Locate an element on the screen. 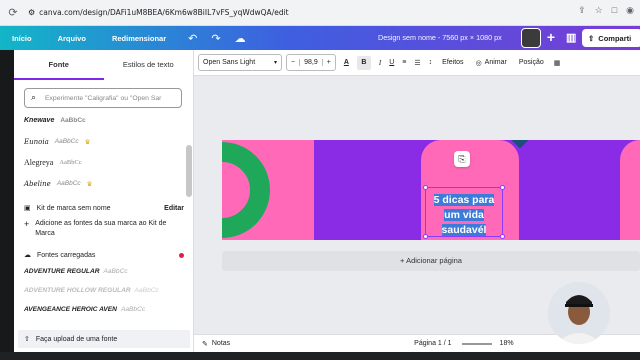 Image resolution: width=640 pixels, height=360 pixels. loaded-font-adventure-hollow: ADVENTURE HOLLOW REGULAR AaBbCc is located at coordinates (104, 290).